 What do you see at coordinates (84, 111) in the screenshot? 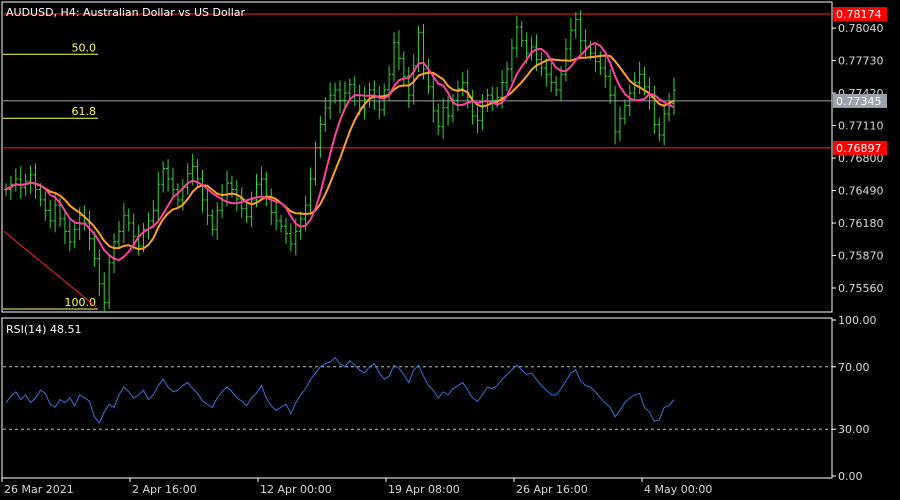
I see `fibonacci-label: 61.8` at bounding box center [84, 111].